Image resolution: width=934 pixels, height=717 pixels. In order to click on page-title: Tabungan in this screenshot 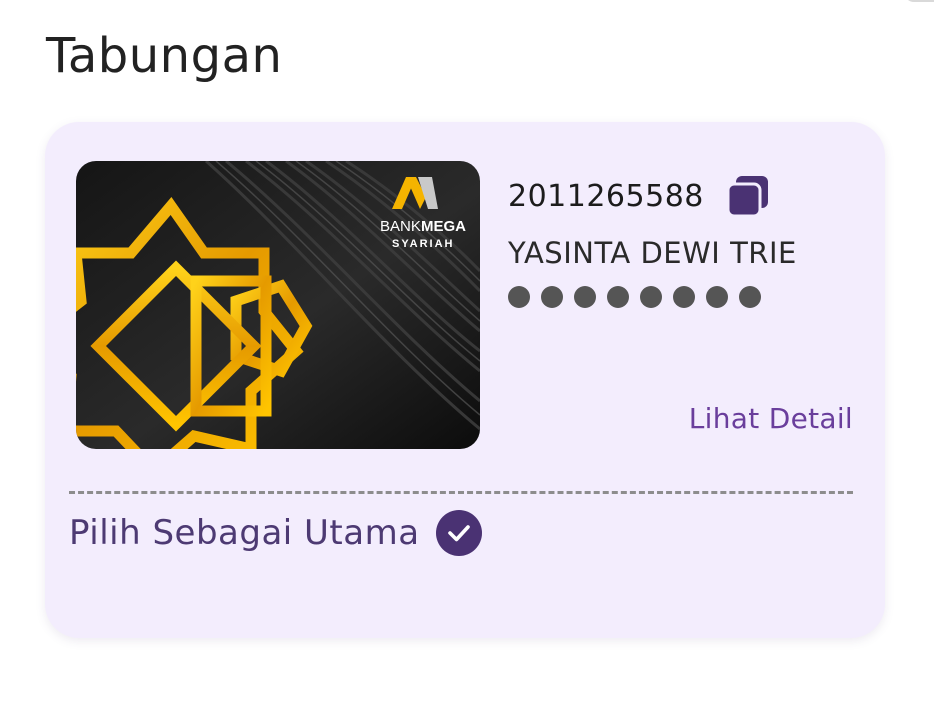, I will do `click(164, 56)`.